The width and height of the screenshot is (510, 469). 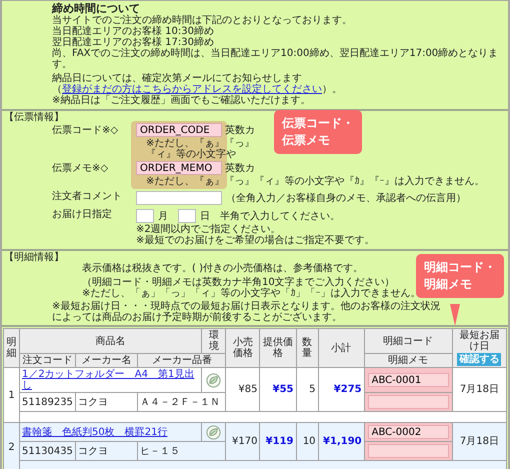 What do you see at coordinates (208, 230) in the screenshot?
I see `note-text: ※2週間以内でご指定ください。` at bounding box center [208, 230].